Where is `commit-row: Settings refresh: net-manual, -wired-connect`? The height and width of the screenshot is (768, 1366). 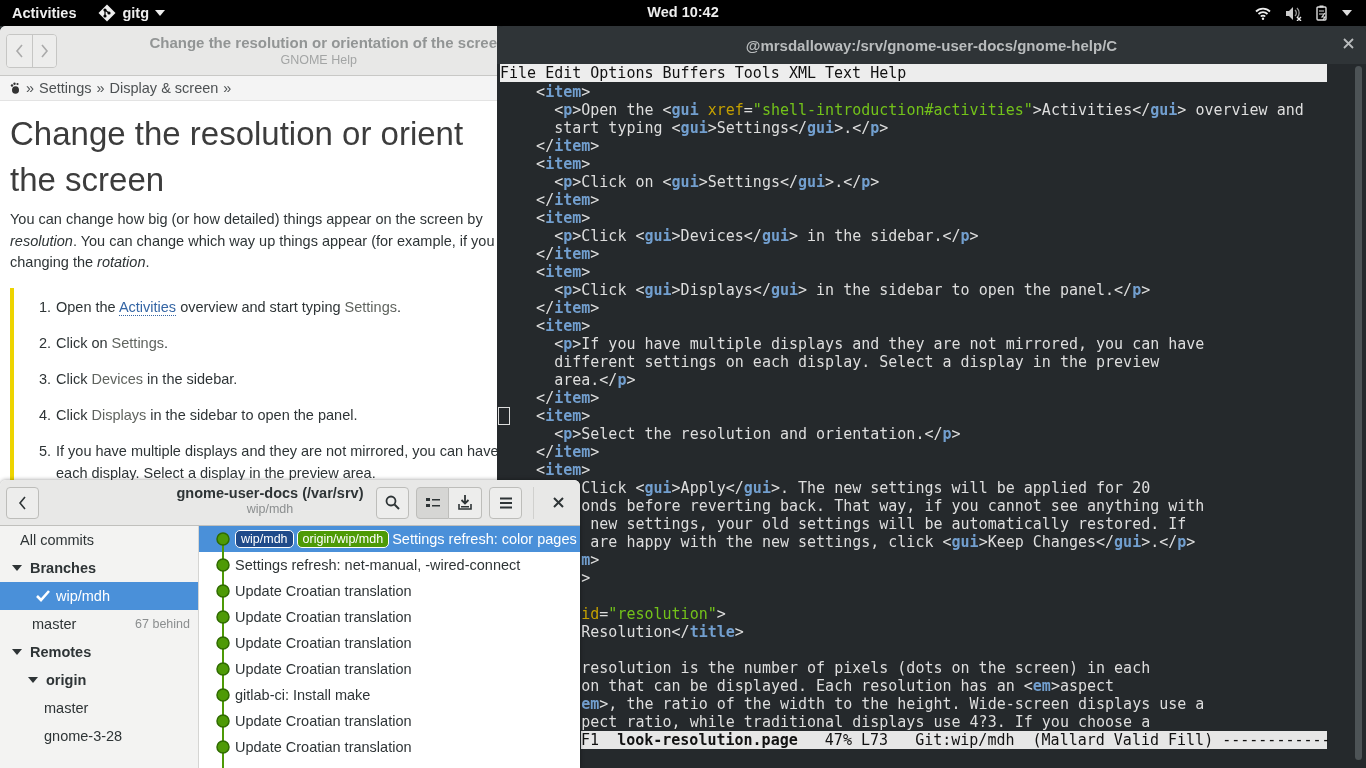
commit-row: Settings refresh: net-manual, -wired-connect is located at coordinates (389, 565).